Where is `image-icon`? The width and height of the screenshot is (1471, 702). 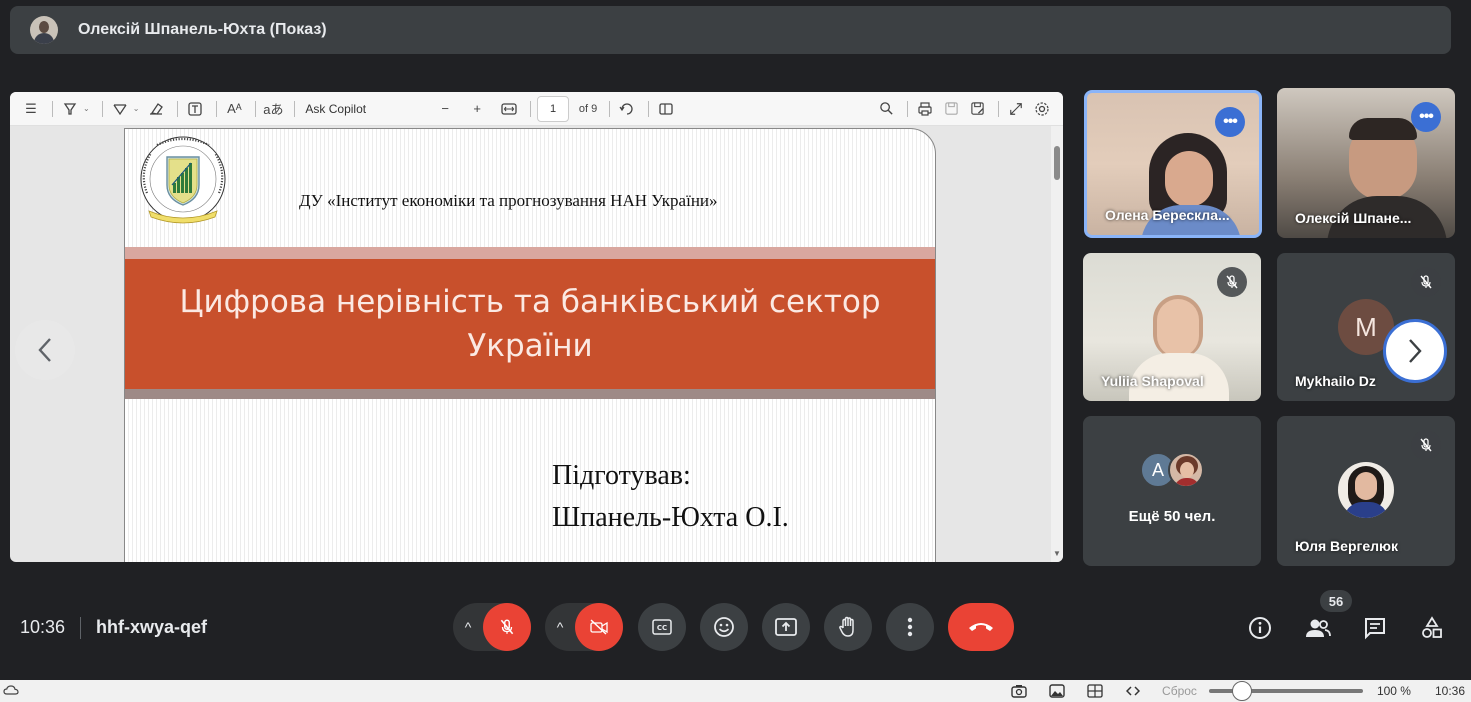
image-icon is located at coordinates (1057, 691).